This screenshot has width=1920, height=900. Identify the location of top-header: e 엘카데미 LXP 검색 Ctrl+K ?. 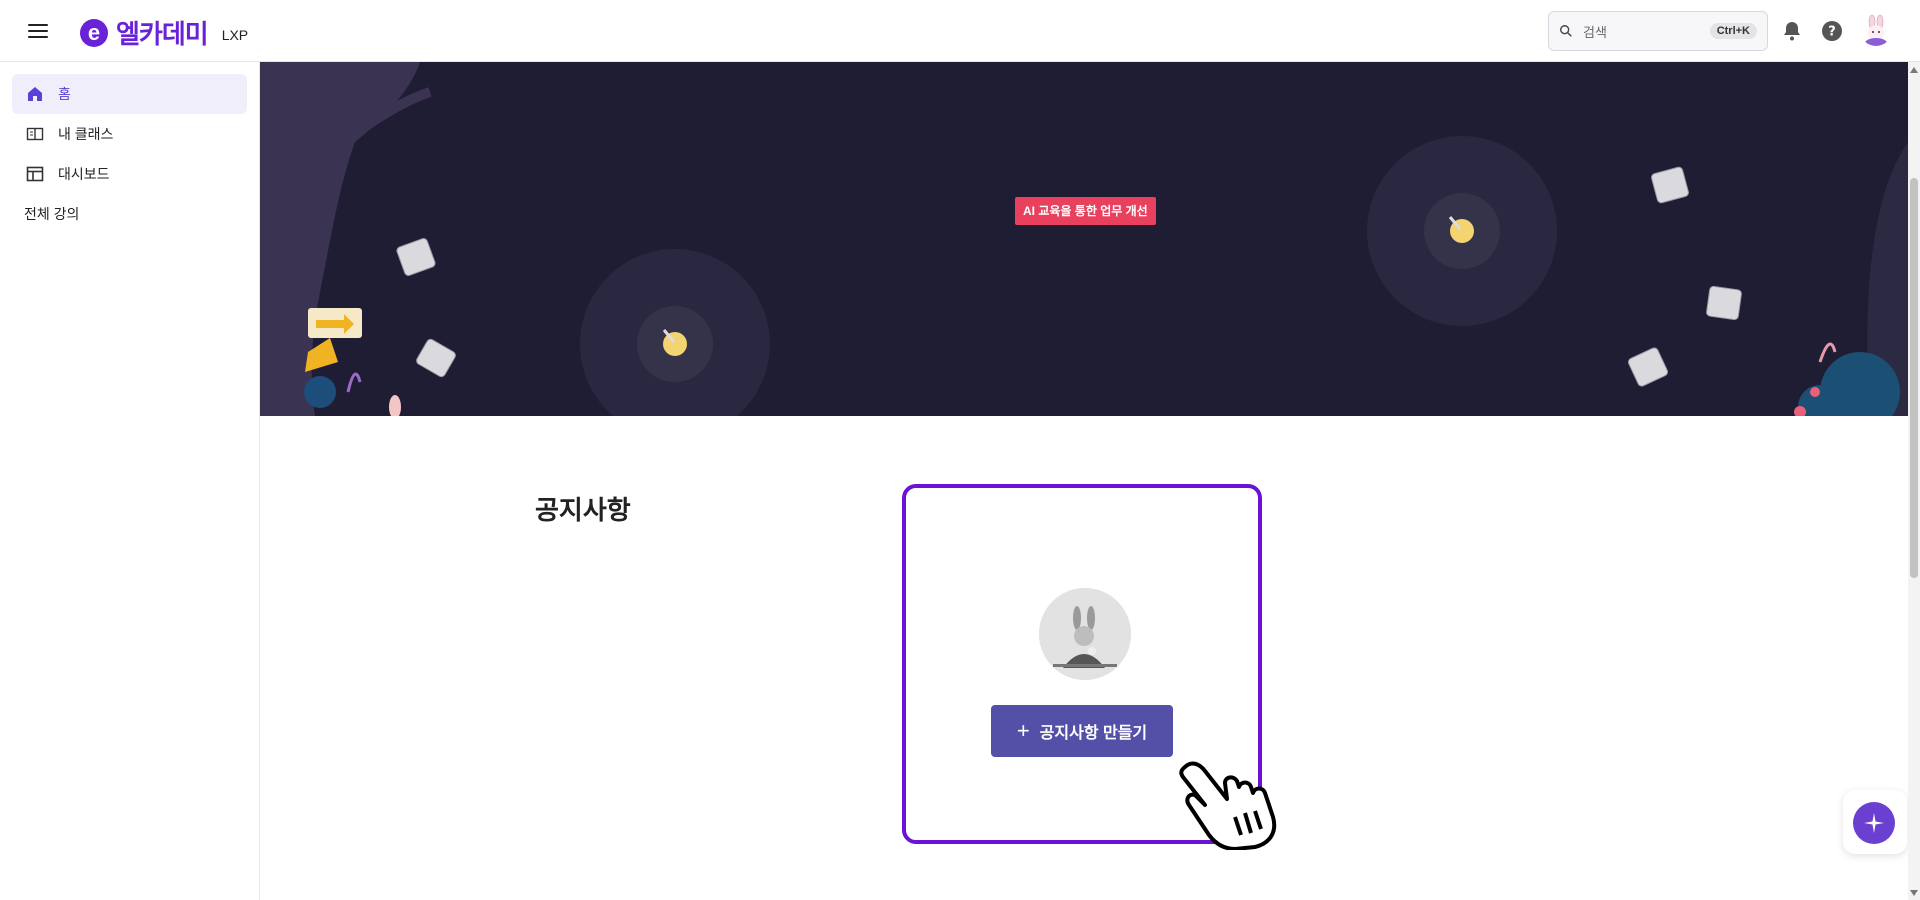
(960, 31).